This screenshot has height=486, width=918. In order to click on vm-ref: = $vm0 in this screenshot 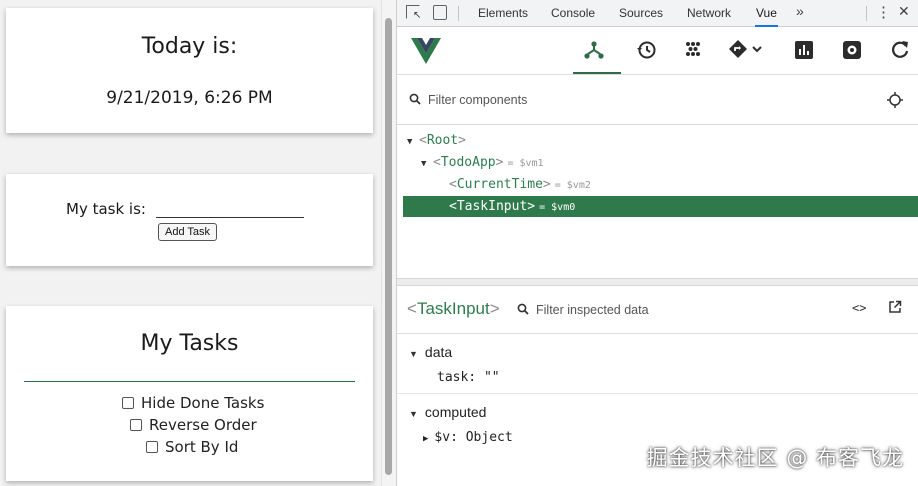, I will do `click(557, 207)`.